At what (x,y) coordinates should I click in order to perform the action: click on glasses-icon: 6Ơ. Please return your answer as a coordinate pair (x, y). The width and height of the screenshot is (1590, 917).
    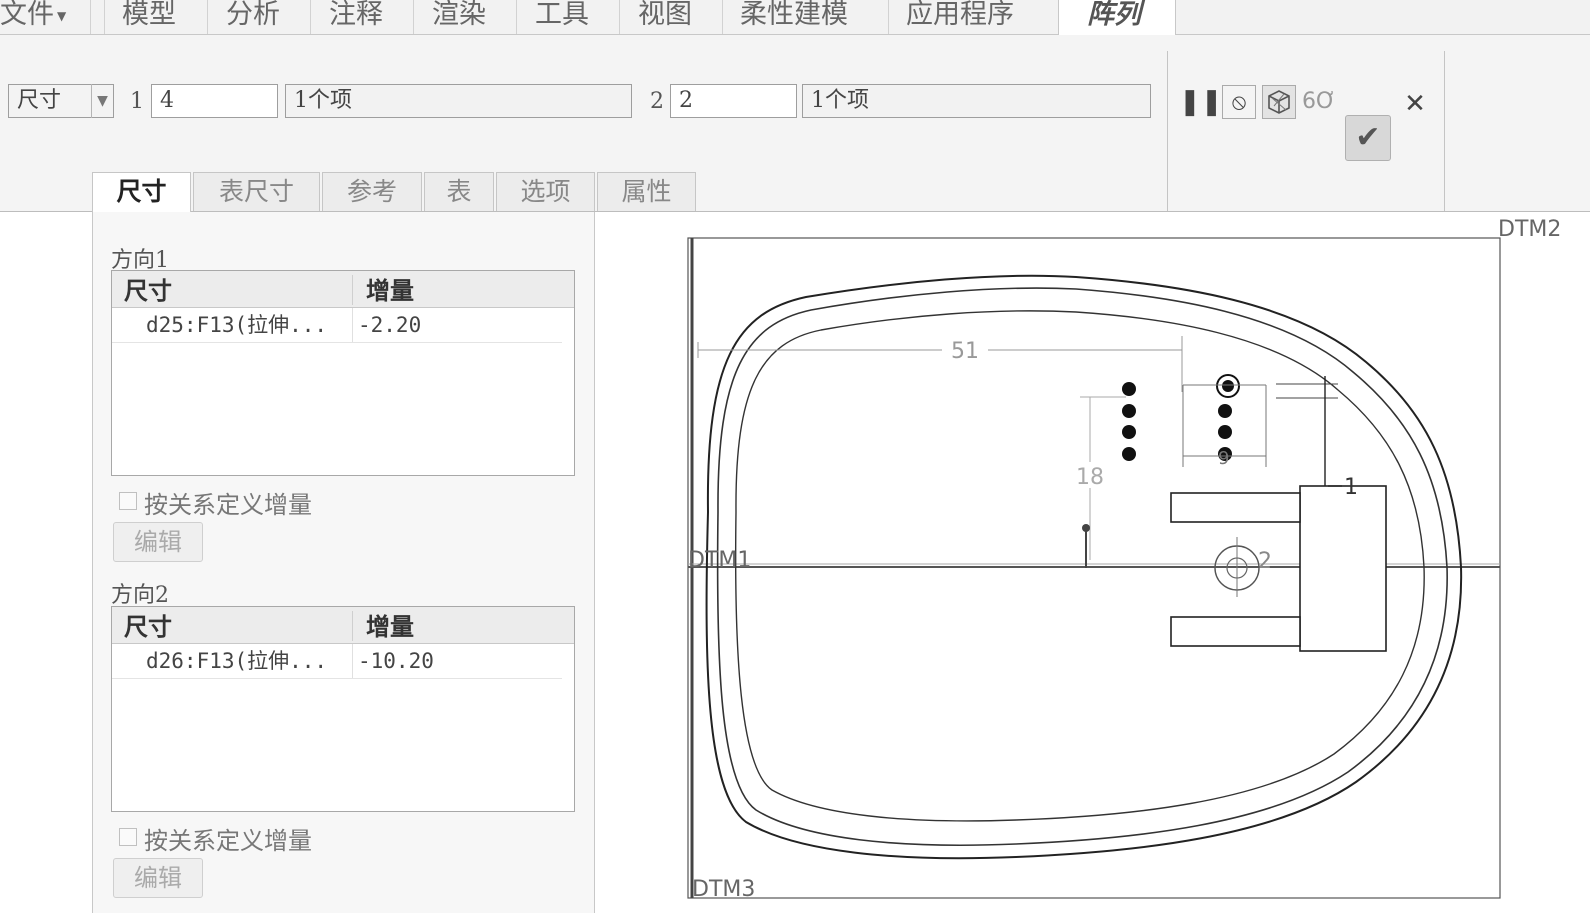
    Looking at the image, I should click on (1319, 102).